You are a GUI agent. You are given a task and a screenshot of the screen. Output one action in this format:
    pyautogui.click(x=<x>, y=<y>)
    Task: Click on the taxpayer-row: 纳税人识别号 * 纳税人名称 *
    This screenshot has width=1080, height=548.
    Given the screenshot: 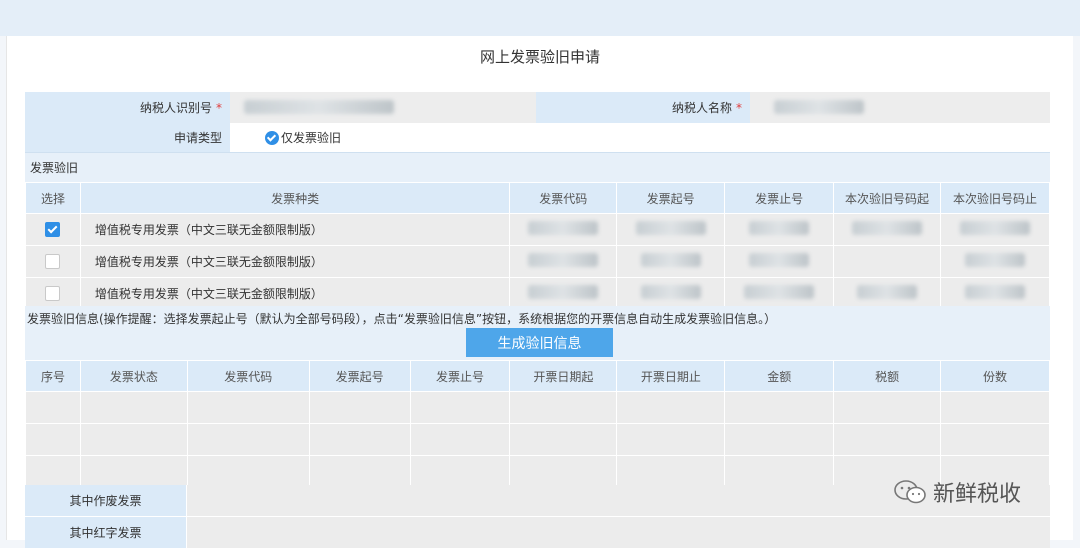 What is the action you would take?
    pyautogui.click(x=537, y=107)
    